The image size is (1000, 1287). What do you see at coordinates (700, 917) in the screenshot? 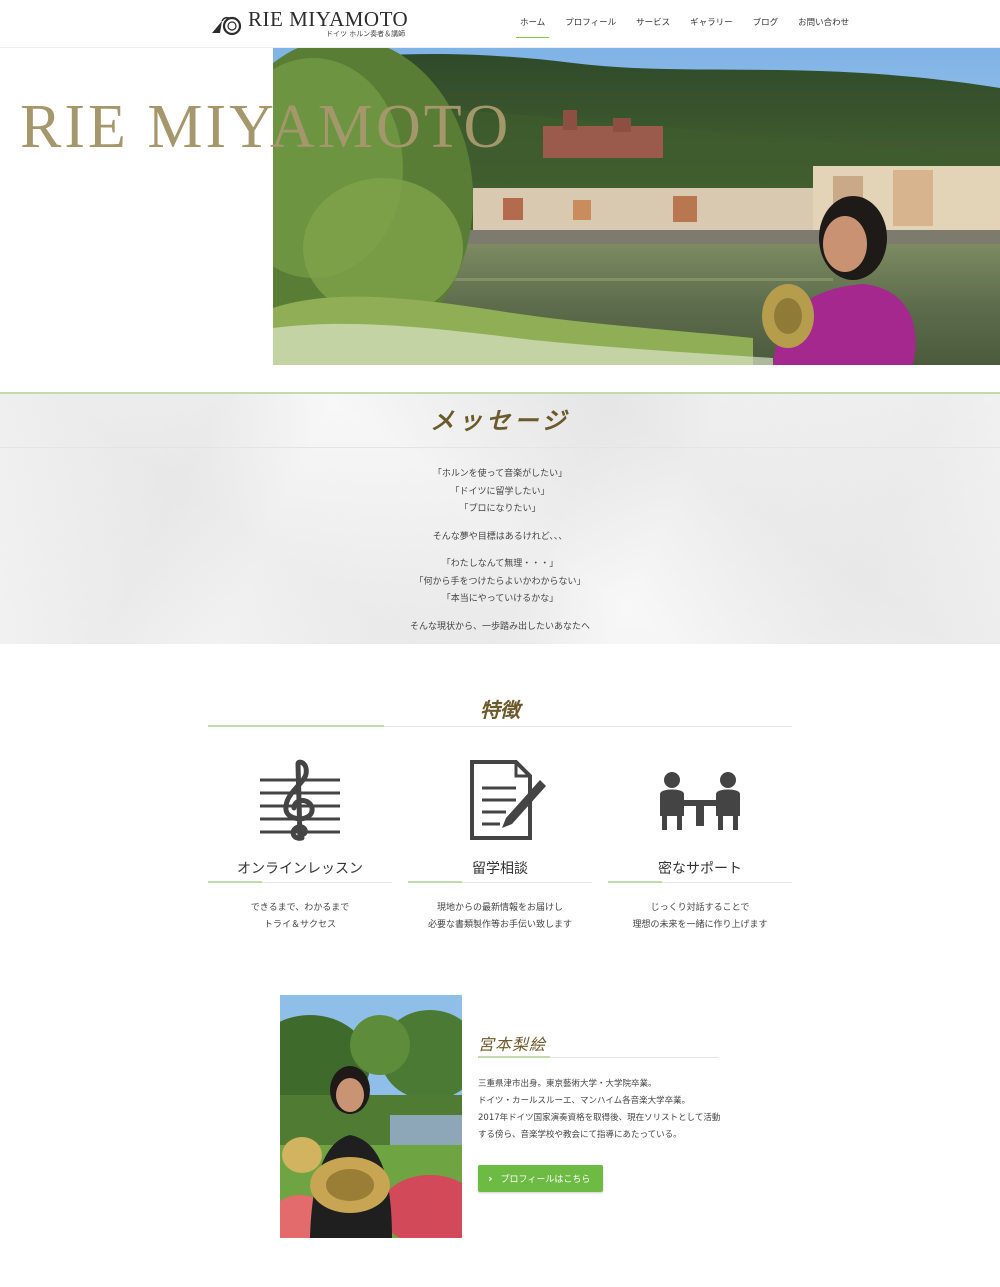
I see `feature-desc: じっくり対話することで 理想の未来を一緒に作り上げます` at bounding box center [700, 917].